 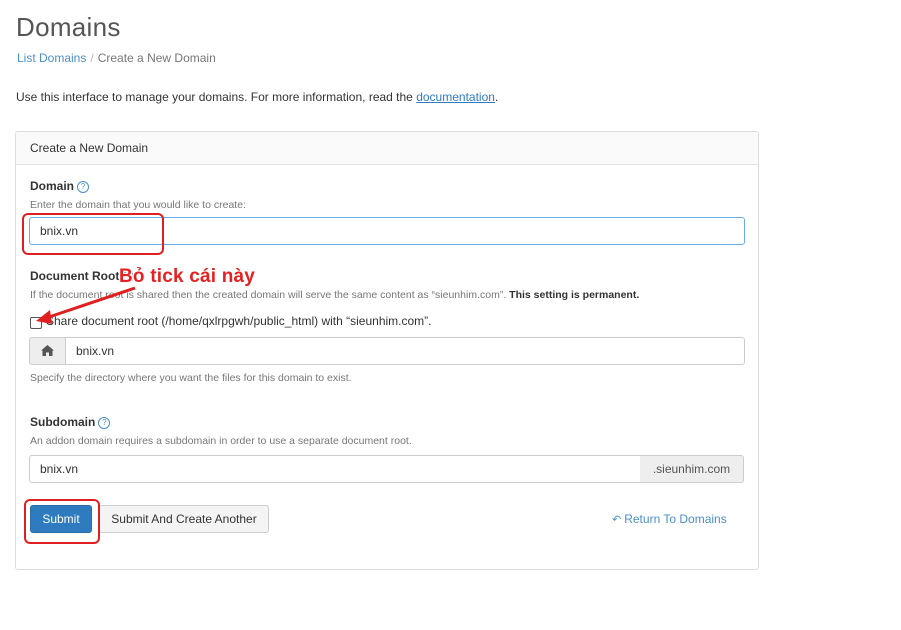 I want to click on annotation-label: Bỏ tick cái này, so click(x=187, y=276).